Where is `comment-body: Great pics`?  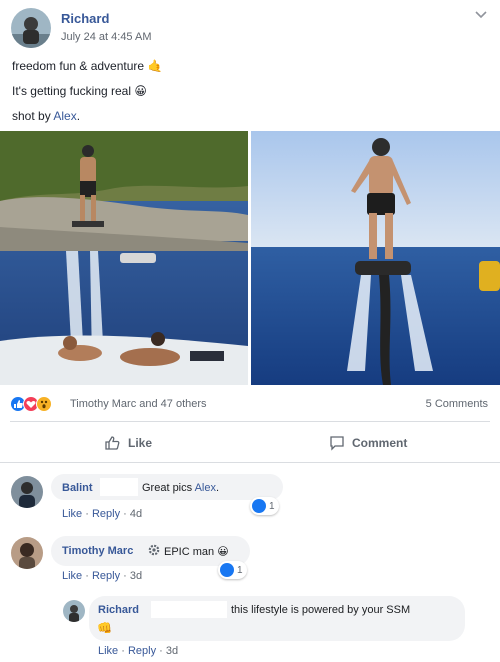 comment-body: Great pics is located at coordinates (167, 488).